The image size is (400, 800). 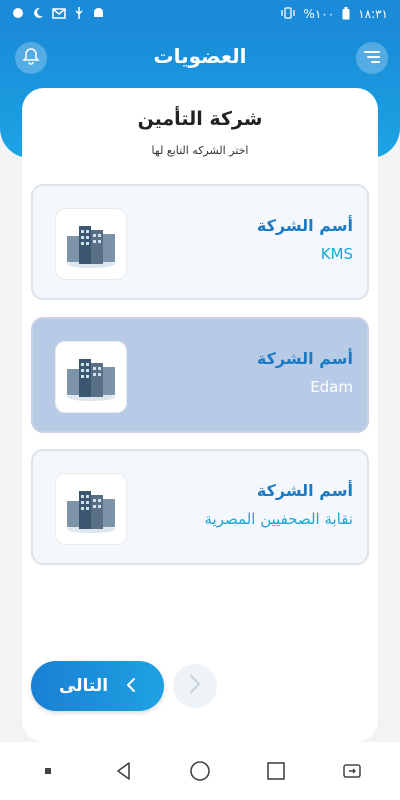 What do you see at coordinates (200, 14) in the screenshot?
I see `status-bar: %١٠٠ ١٨:٣١` at bounding box center [200, 14].